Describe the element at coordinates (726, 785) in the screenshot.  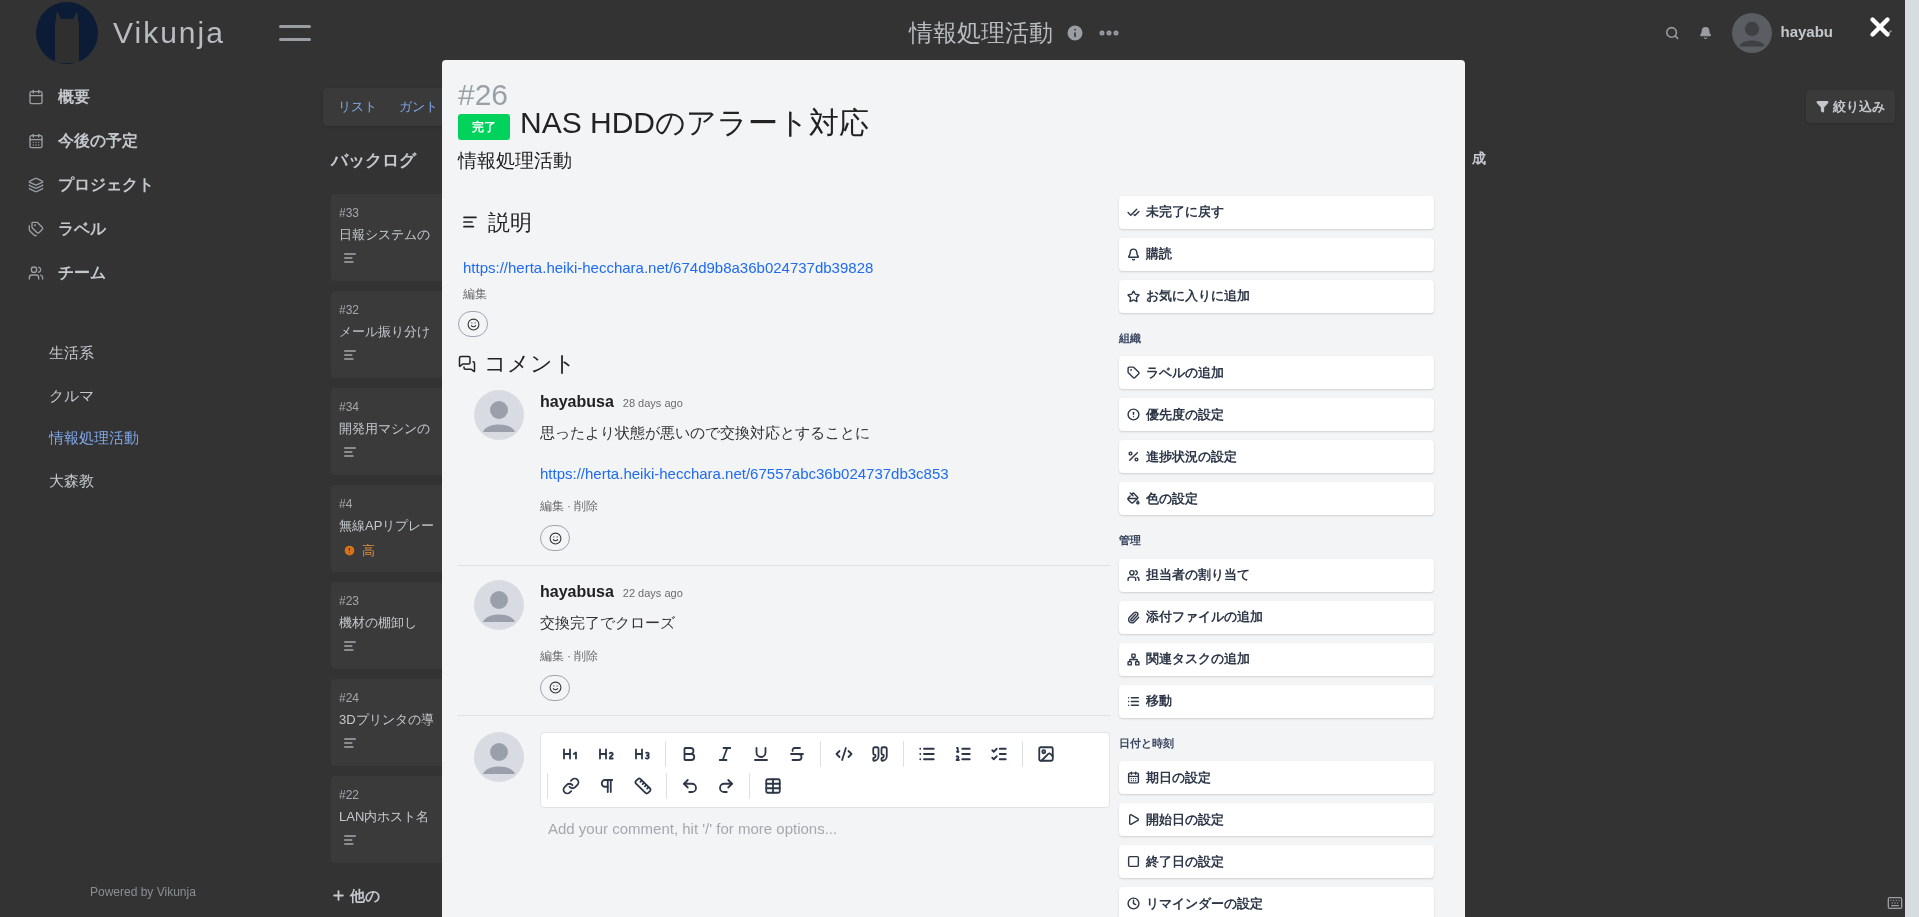
I see `redo-icon` at that location.